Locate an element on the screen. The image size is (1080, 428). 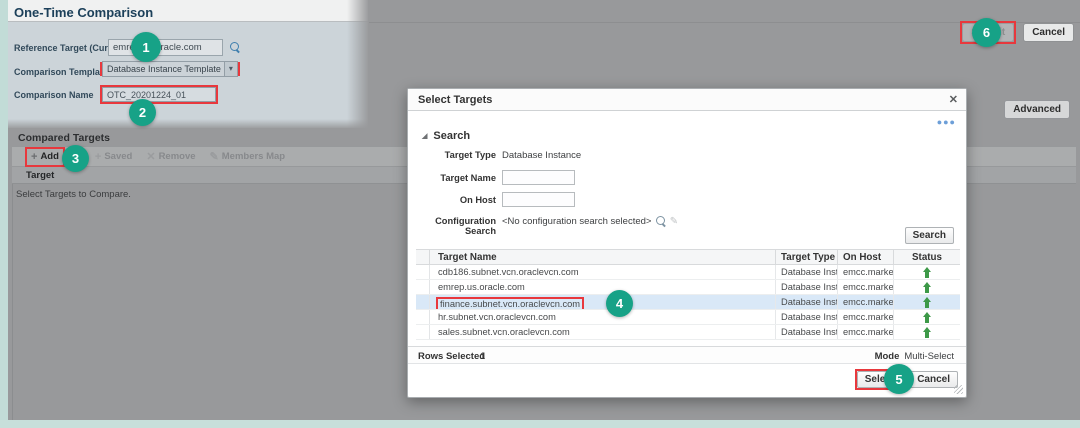
plus-icon: + is located at coordinates (34, 156).